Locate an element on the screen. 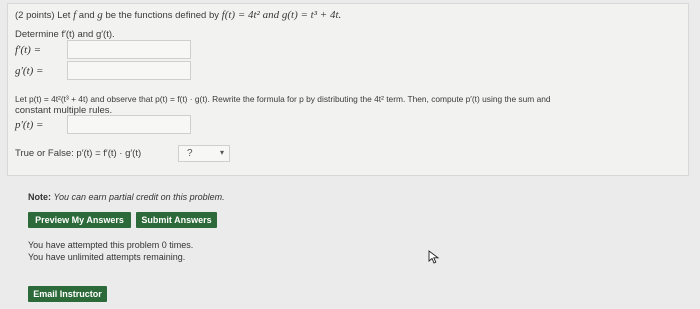  pprime-label: p′(t) = is located at coordinates (29, 125).